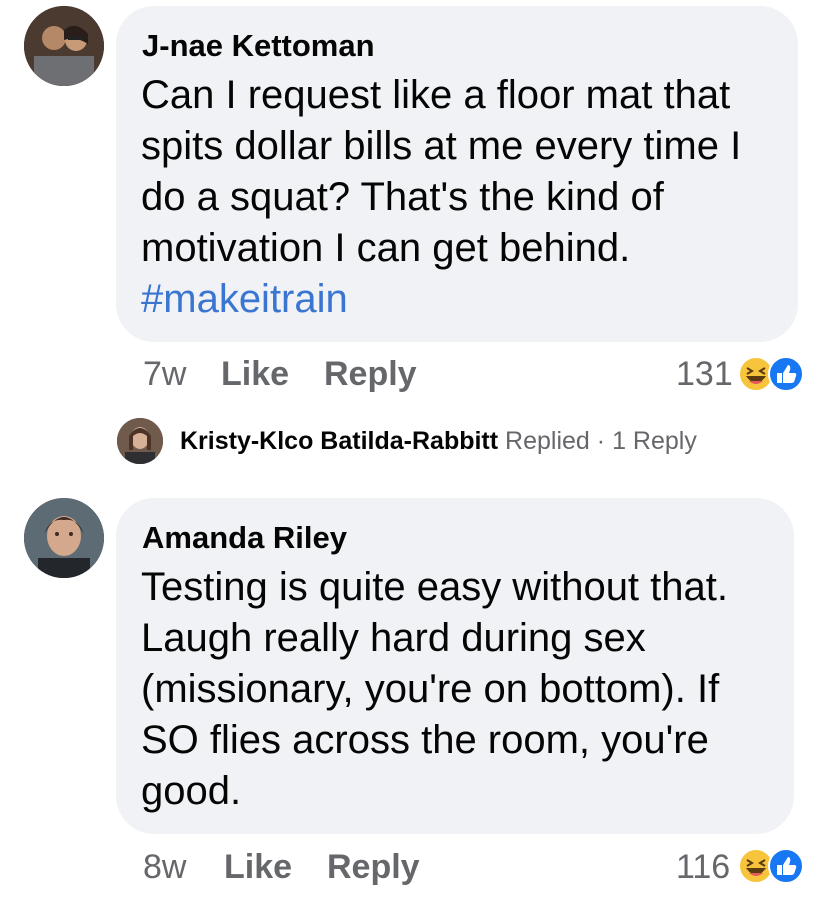 Image resolution: width=828 pixels, height=901 pixels. Describe the element at coordinates (339, 441) in the screenshot. I see `replier-name: Kristy-Klco Batilda-Rabbitt` at that location.